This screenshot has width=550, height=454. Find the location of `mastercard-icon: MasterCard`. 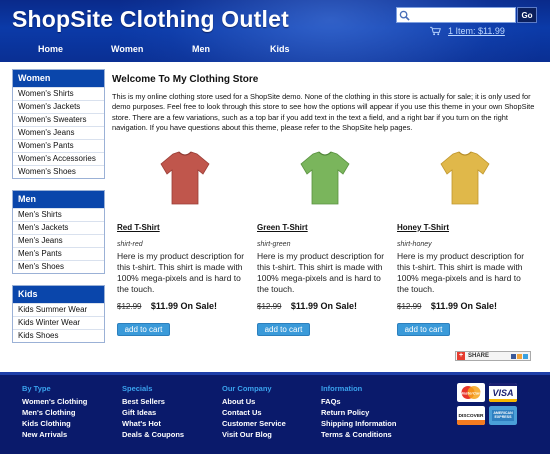

mastercard-icon: MasterCard is located at coordinates (471, 392).